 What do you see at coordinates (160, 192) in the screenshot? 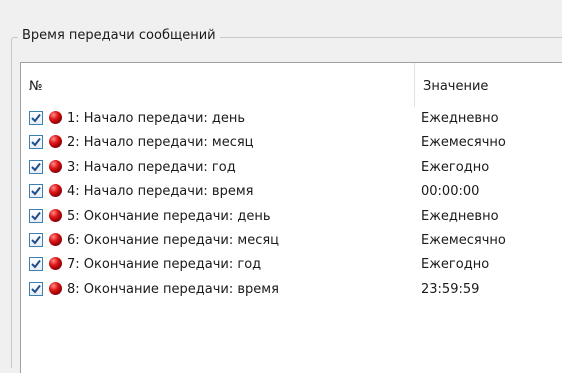
I see `row-label: 4: Начало передачи: время` at bounding box center [160, 192].